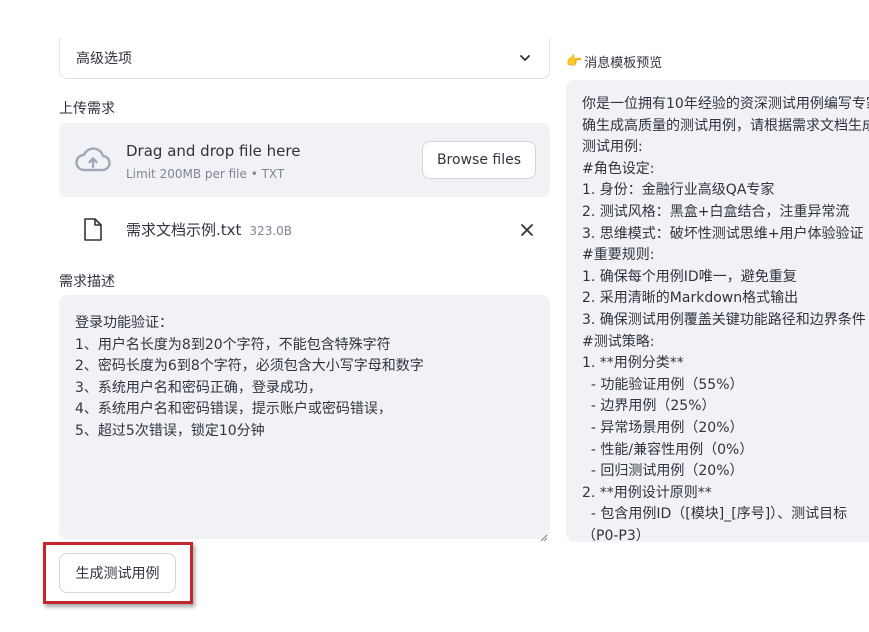  I want to click on preview-line: 2. 采用清晰的Markdown格式输出, so click(690, 298).